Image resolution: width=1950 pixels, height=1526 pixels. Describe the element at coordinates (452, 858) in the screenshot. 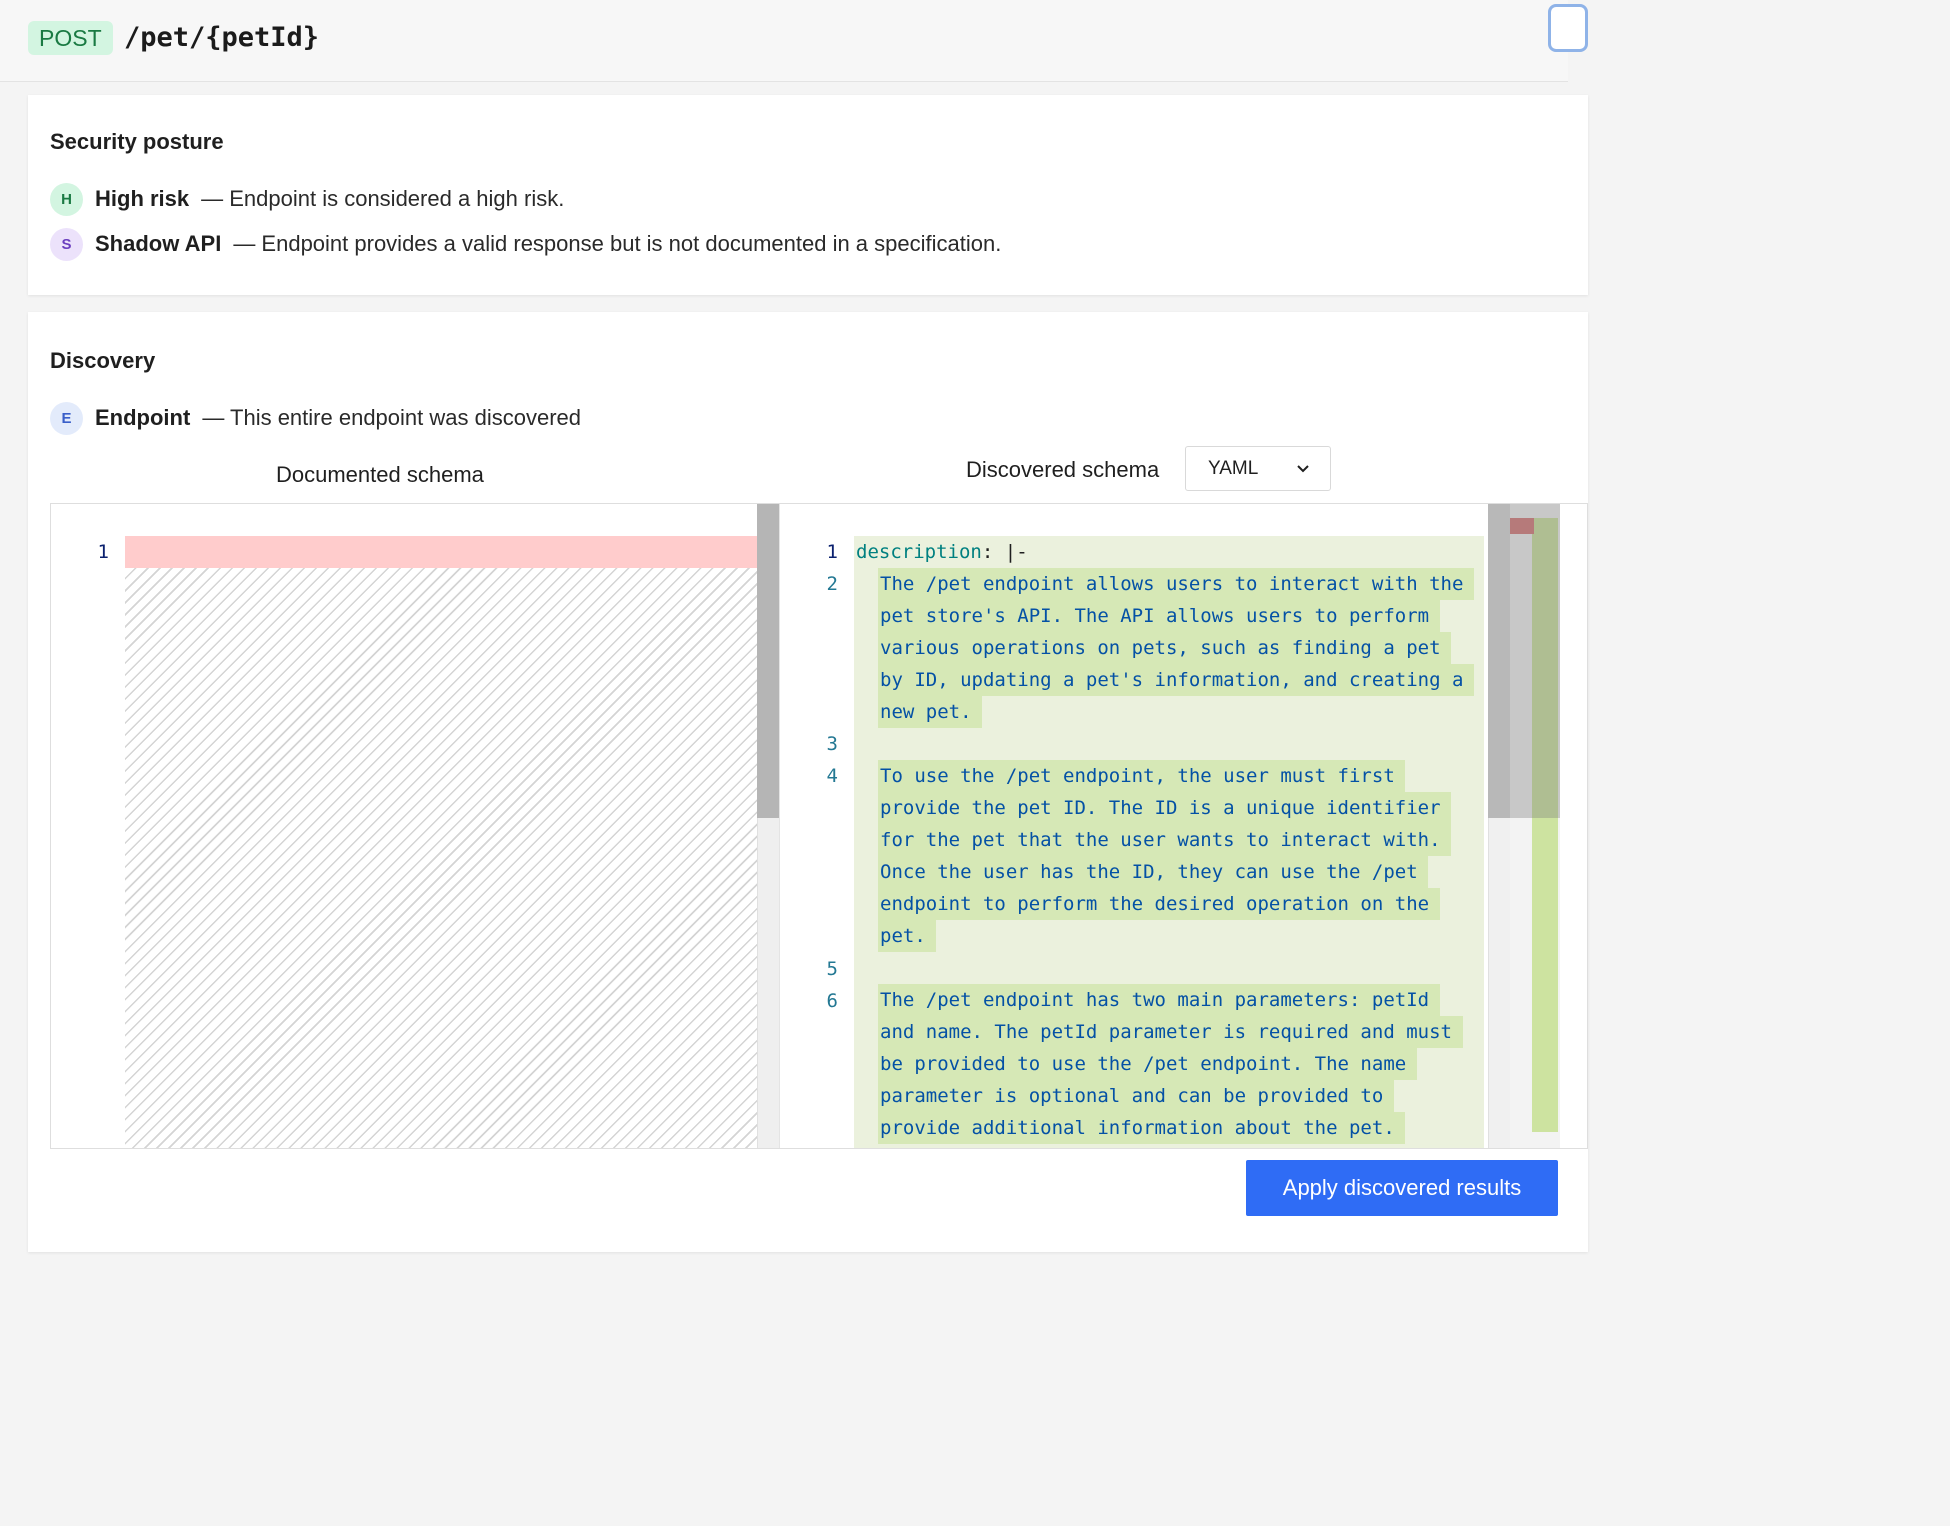

I see `empty-diff-region` at that location.